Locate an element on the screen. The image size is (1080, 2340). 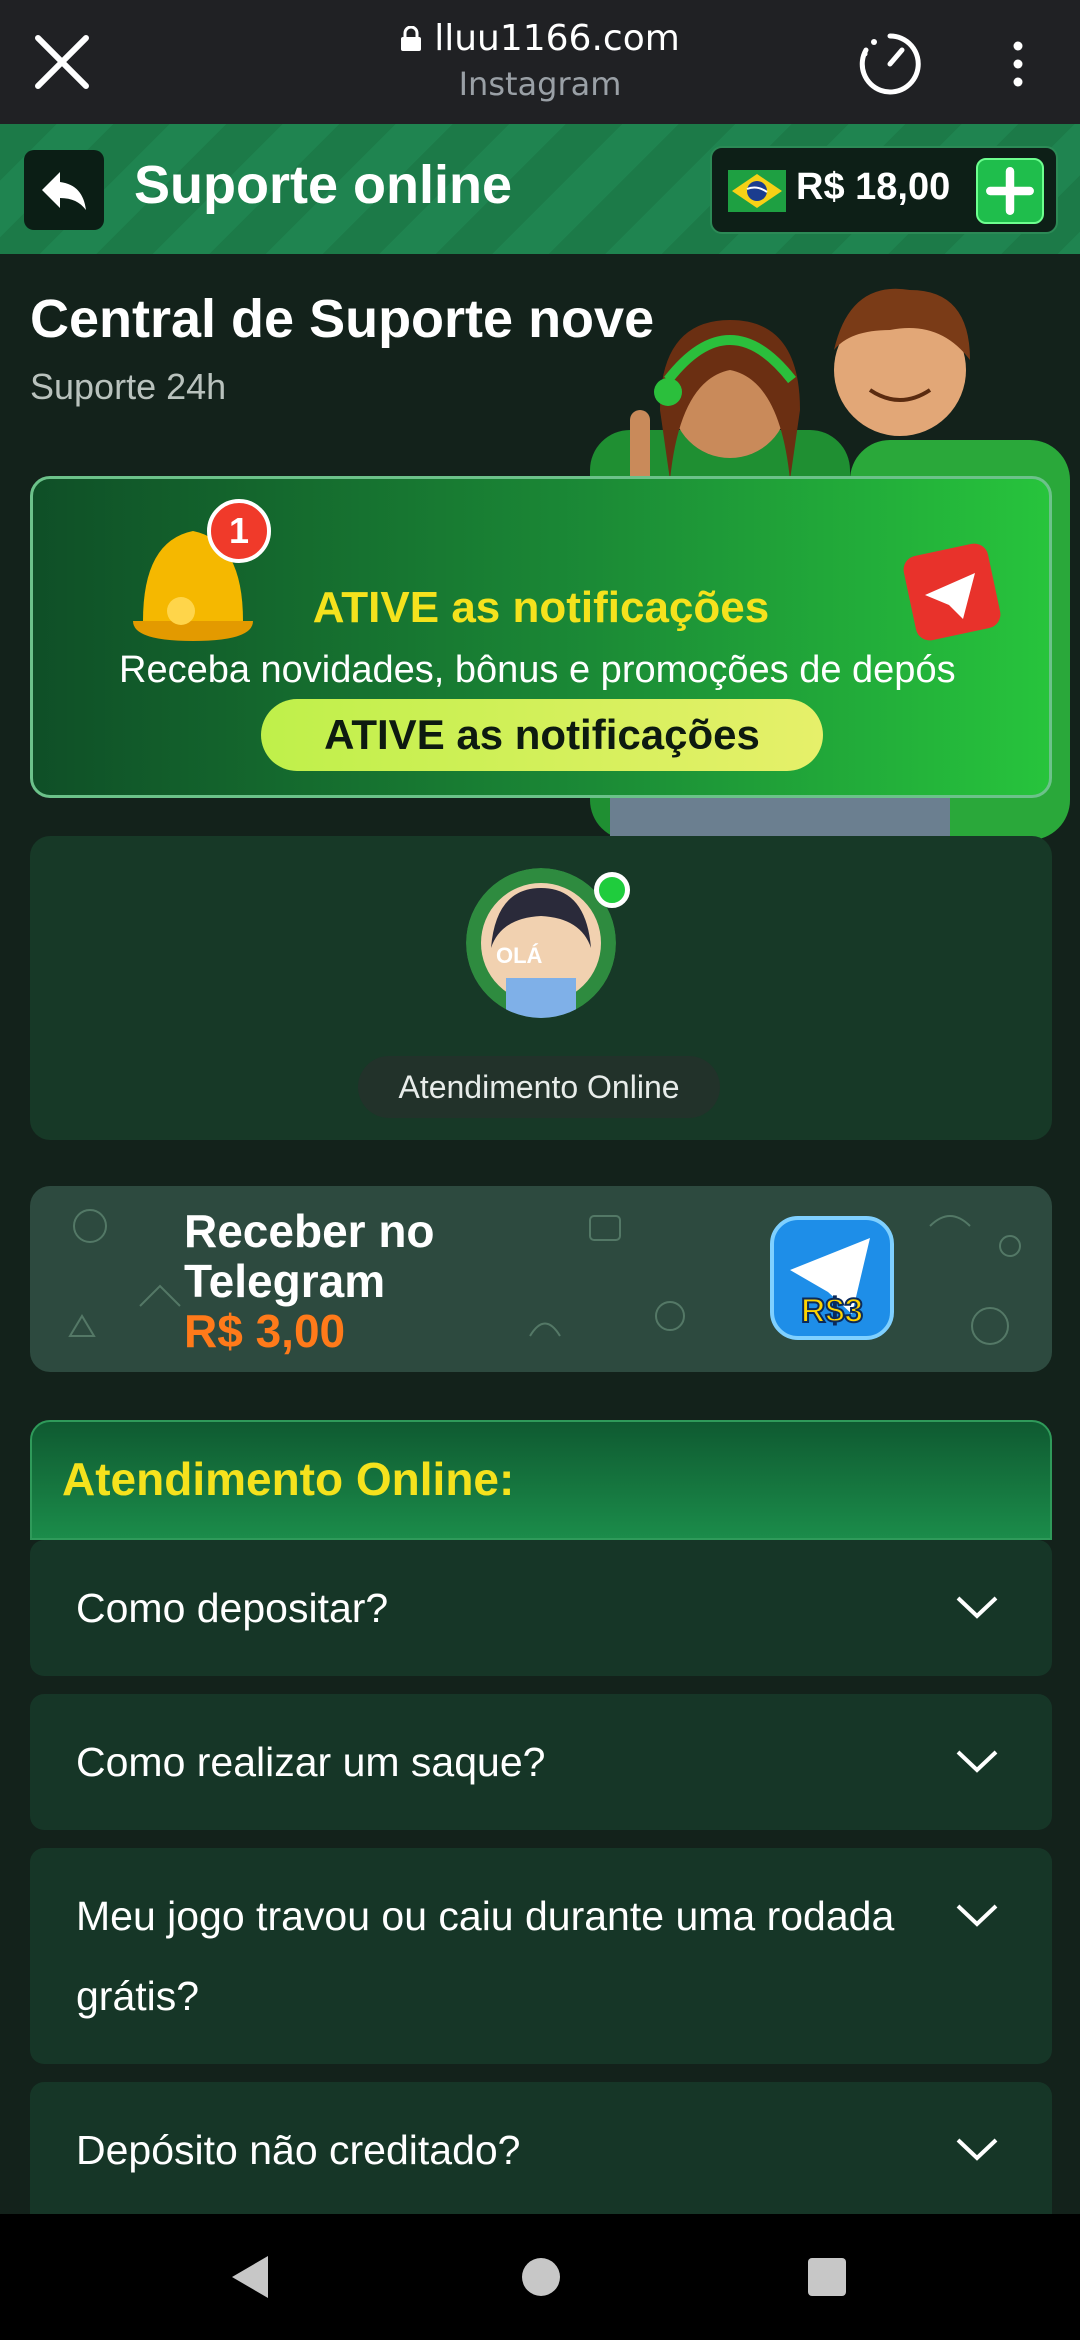
online-support-label: Atendimento Online is located at coordinates (539, 1087).